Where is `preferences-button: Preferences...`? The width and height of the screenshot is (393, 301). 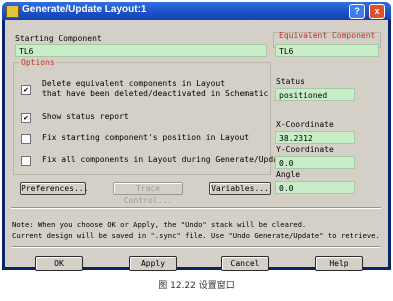 preferences-button: Preferences... is located at coordinates (54, 188).